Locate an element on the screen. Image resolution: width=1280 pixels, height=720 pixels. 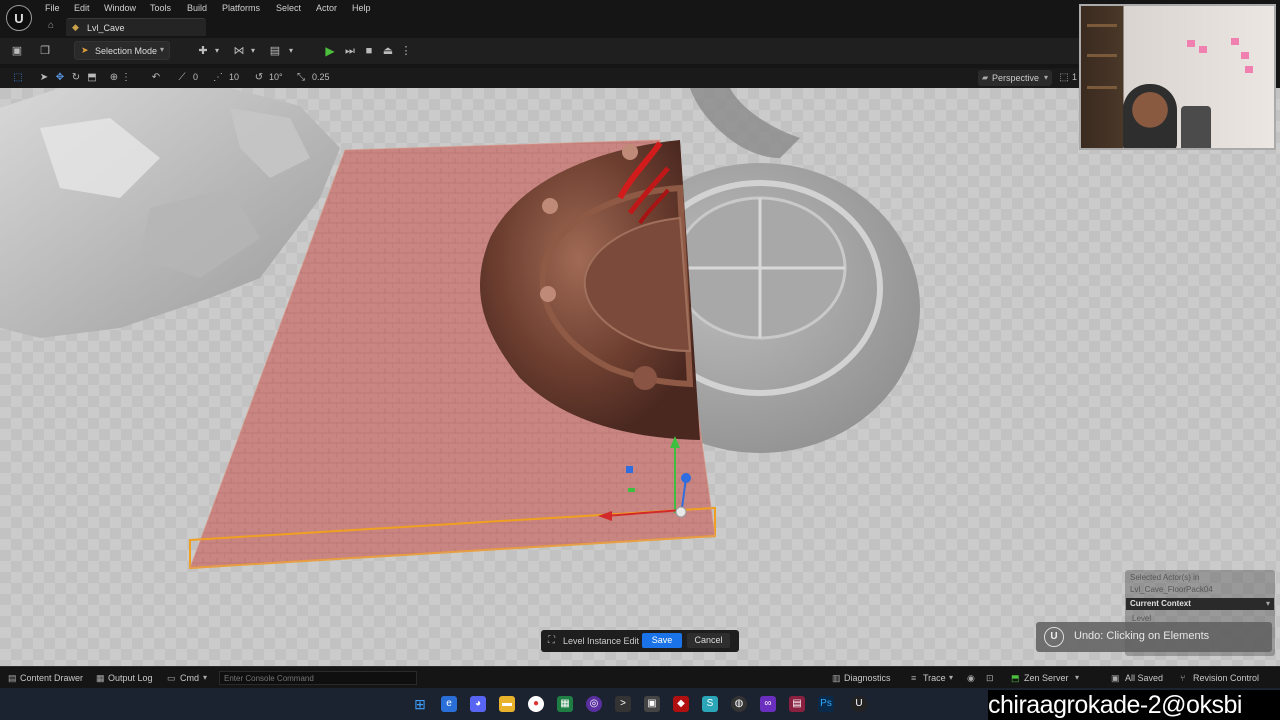
surface-snap-icon: ↶ is located at coordinates (156, 78).